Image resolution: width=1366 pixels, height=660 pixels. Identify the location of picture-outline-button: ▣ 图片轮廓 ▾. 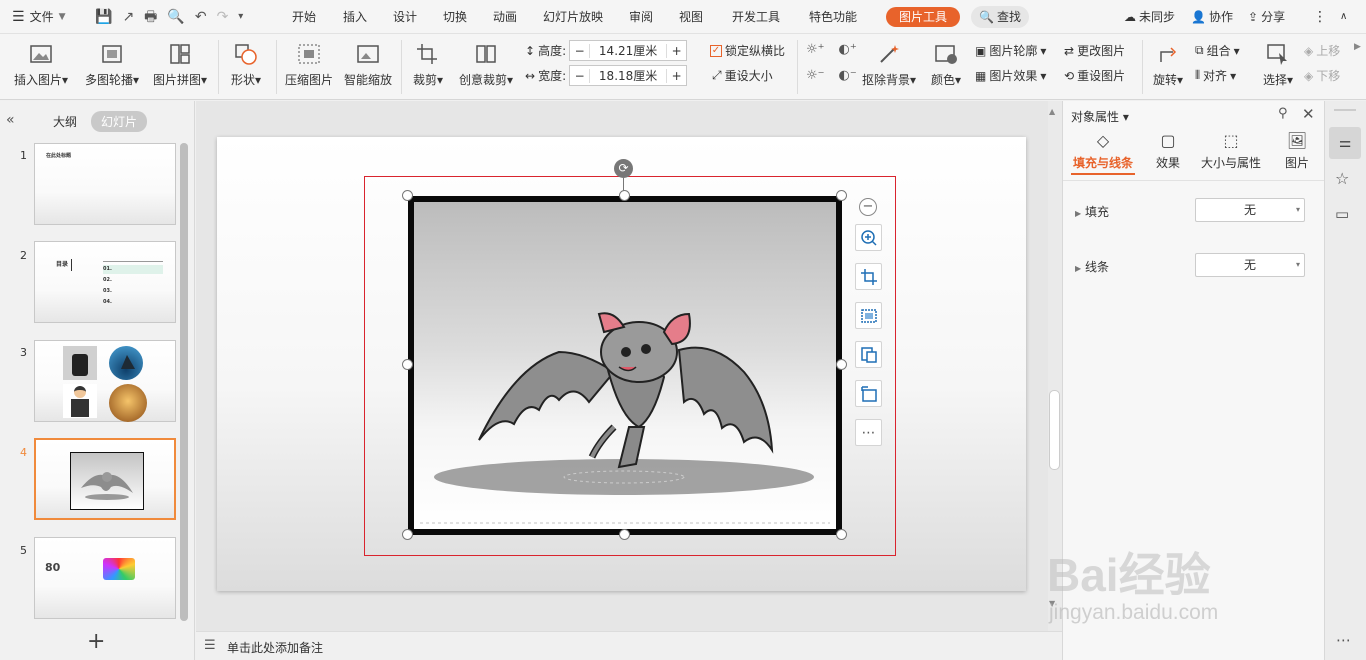
(1010, 50).